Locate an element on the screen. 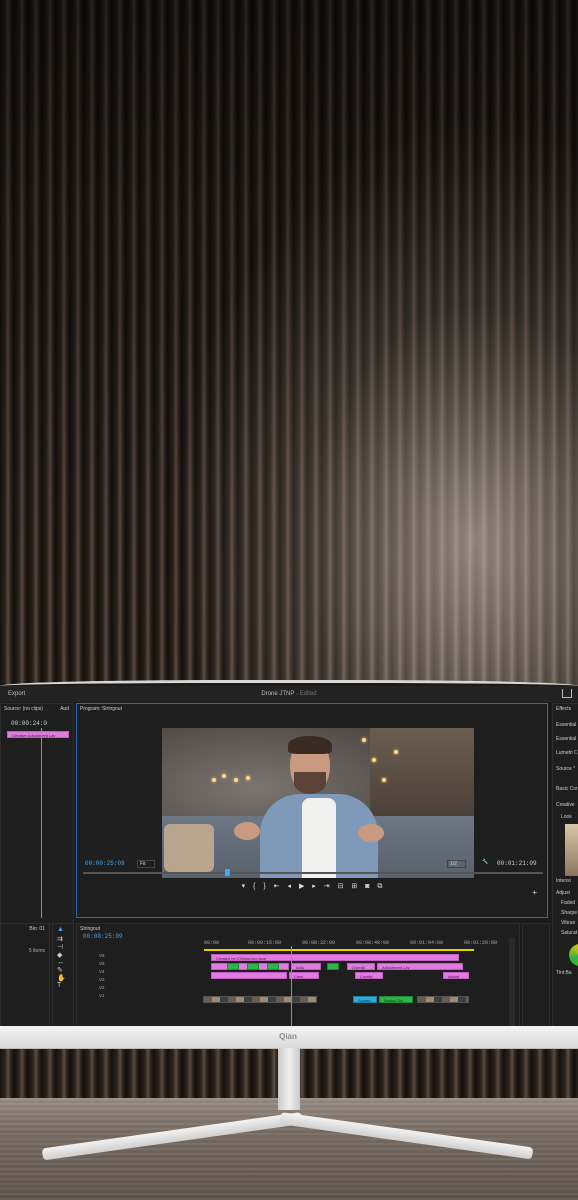 This screenshot has width=578, height=1200. wrench-icon: 🔧 is located at coordinates (485, 862).